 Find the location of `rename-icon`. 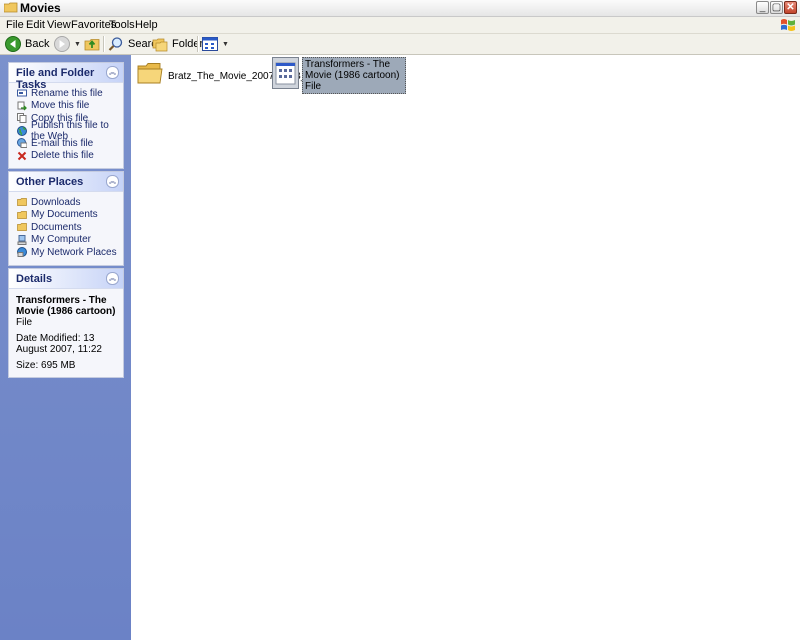

rename-icon is located at coordinates (22, 93).